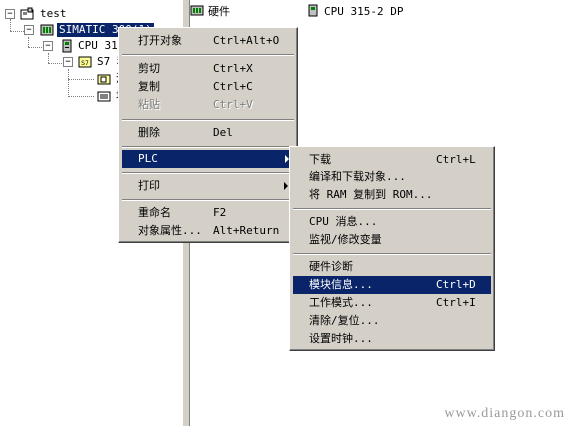 This screenshot has height=426, width=571. Describe the element at coordinates (208, 159) in the screenshot. I see `menu-item-plc: PLC` at that location.